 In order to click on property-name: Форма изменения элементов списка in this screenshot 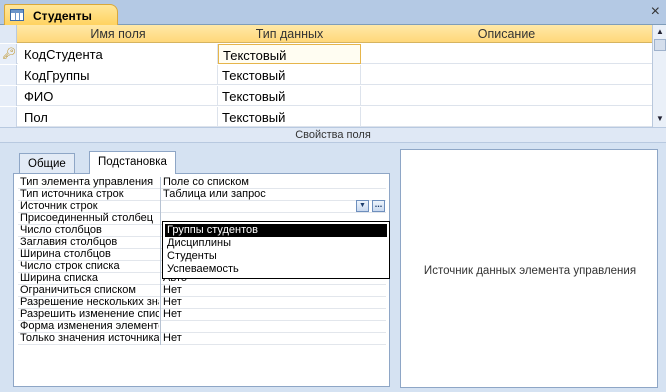, I will do `click(89, 326)`.